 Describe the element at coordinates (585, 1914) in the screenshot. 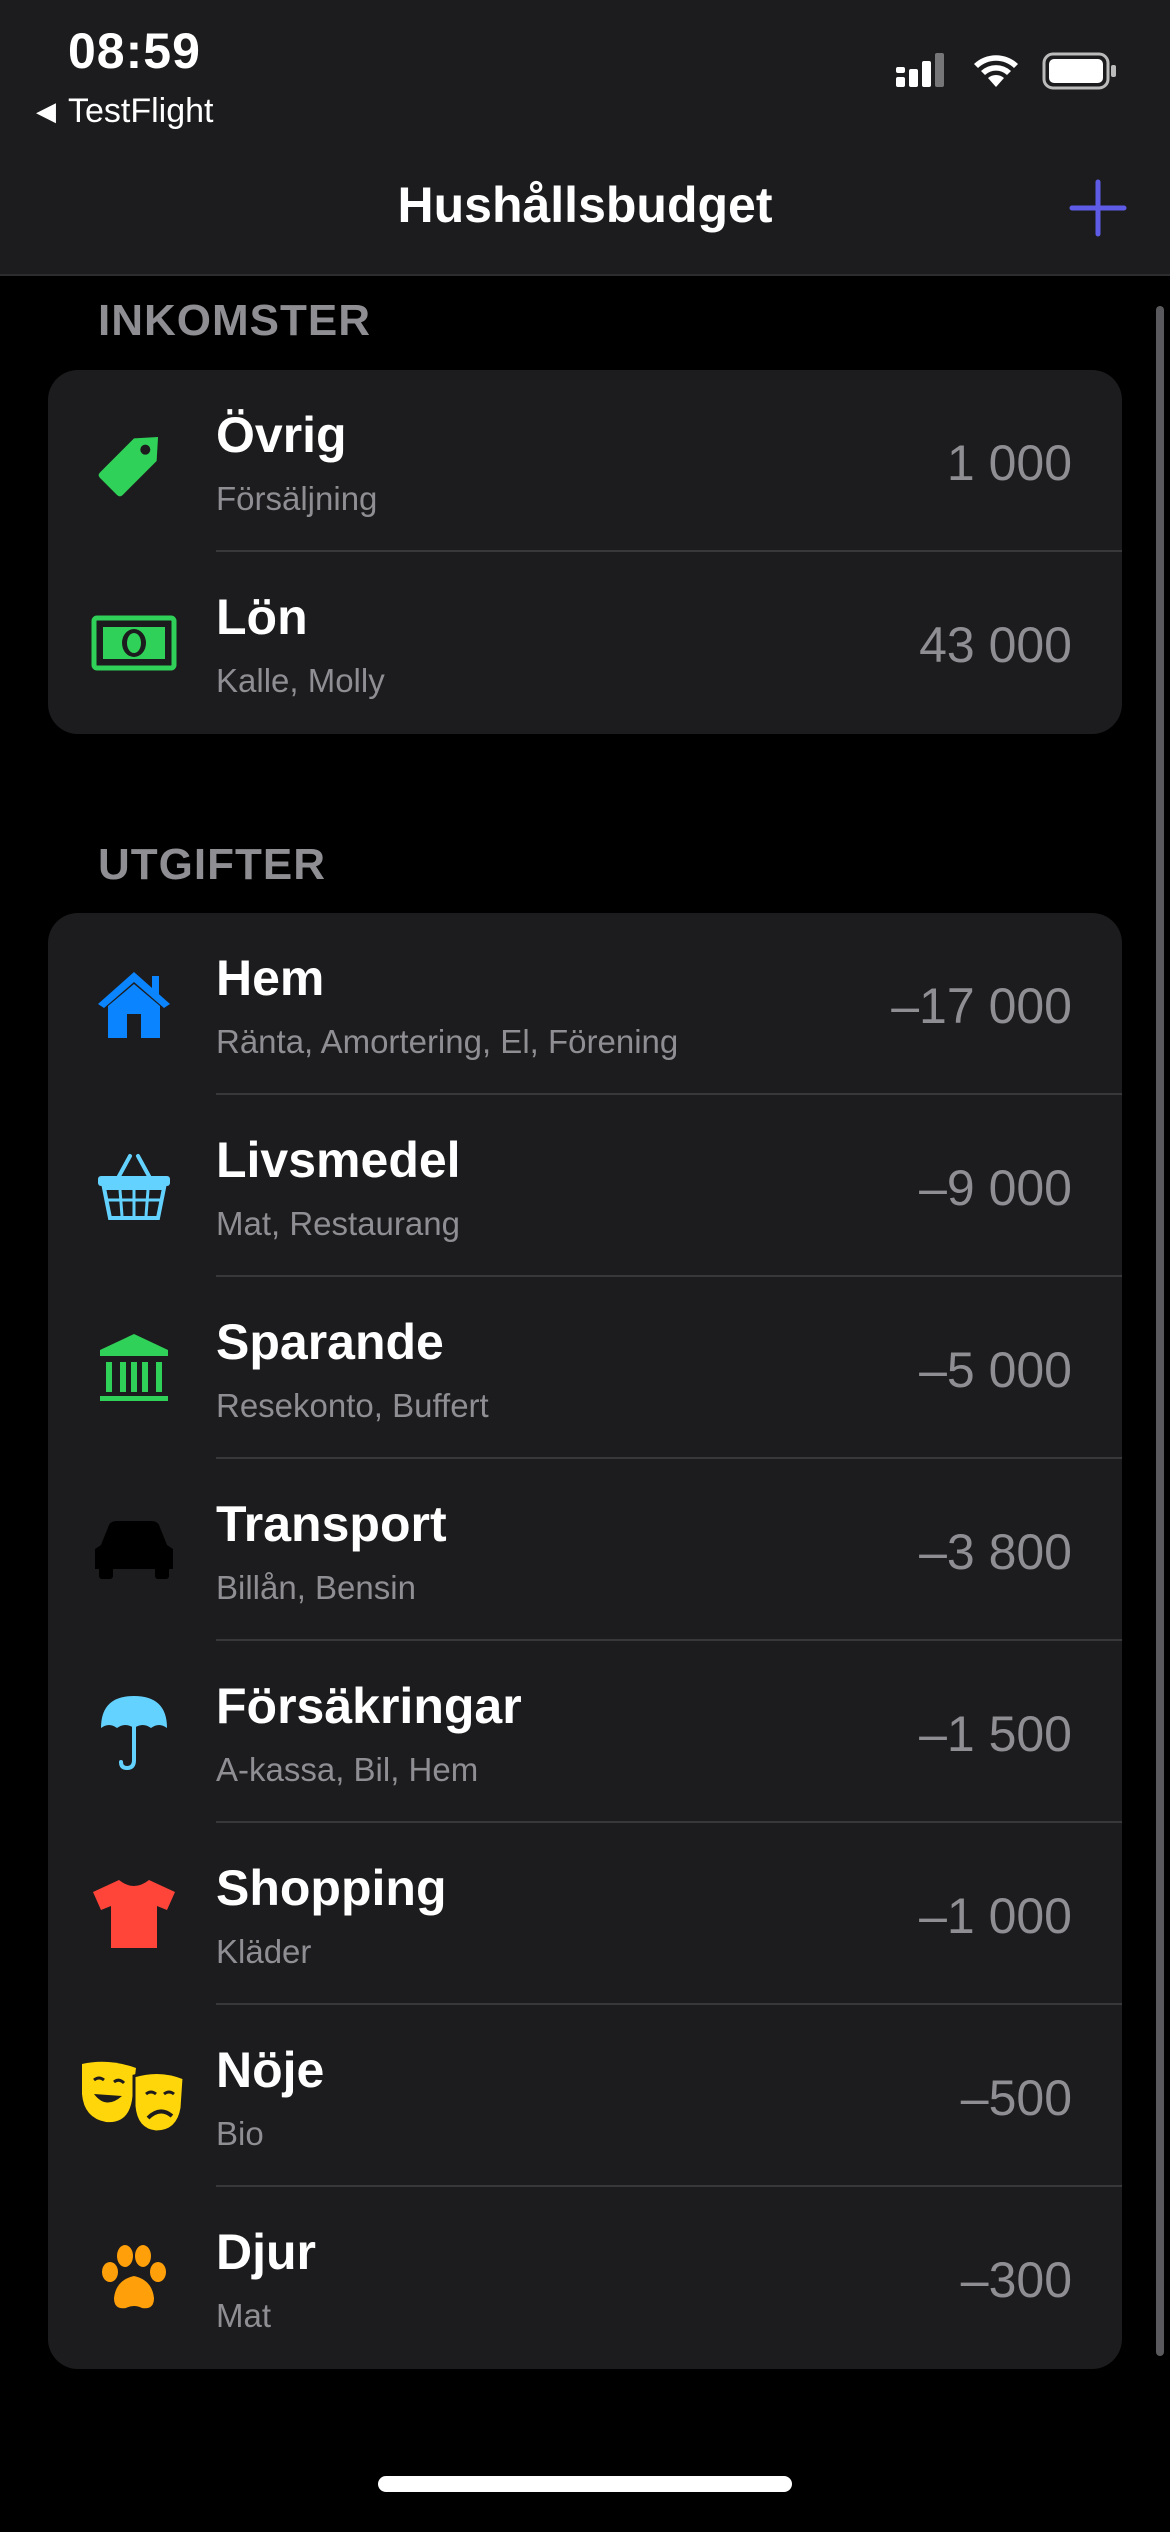

I see `list-item-shopping: Shopping Kläder –1 000` at that location.